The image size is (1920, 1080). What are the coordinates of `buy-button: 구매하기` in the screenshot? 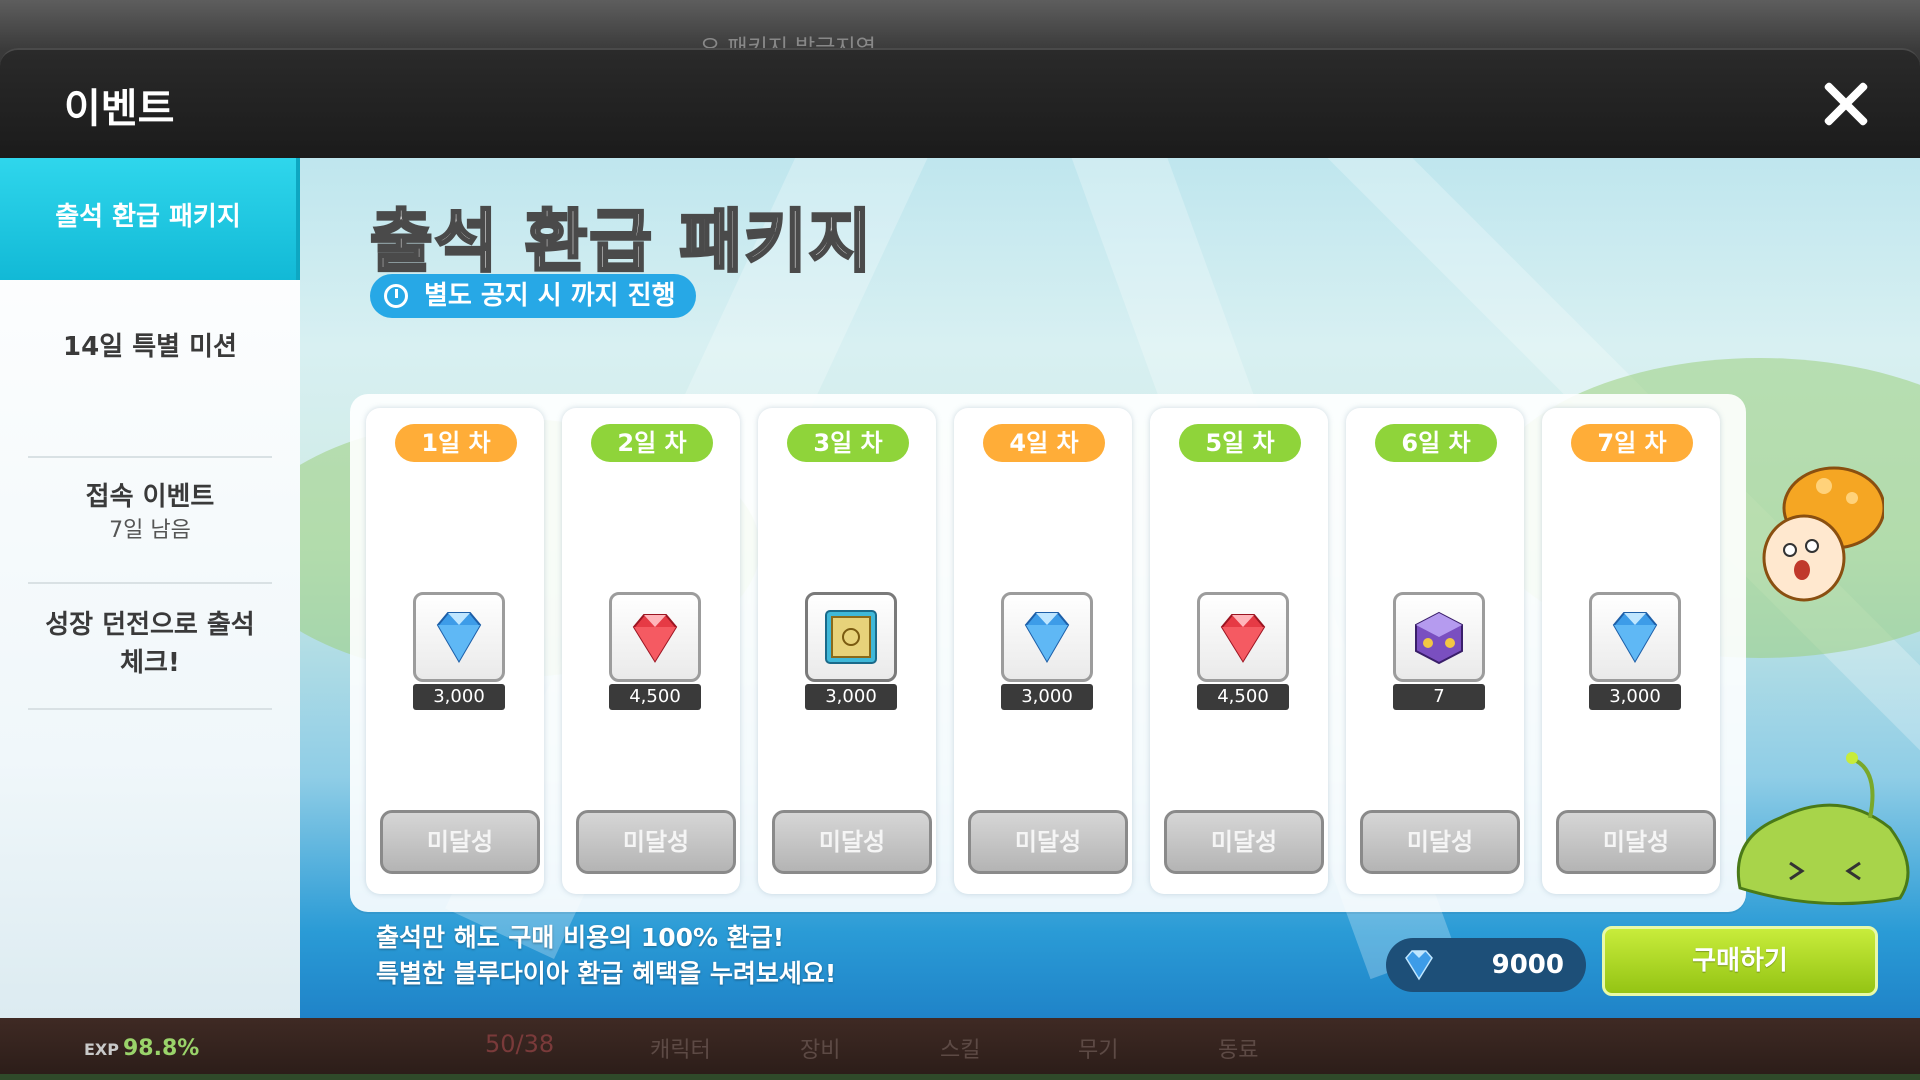 It's located at (1740, 961).